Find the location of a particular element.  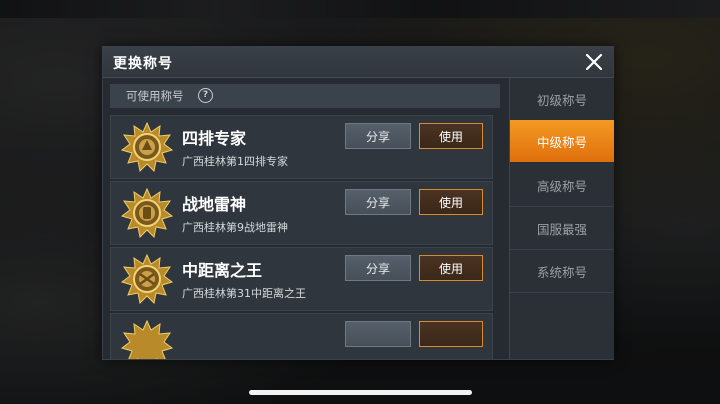

dialog-titlebar: 更换称号 is located at coordinates (358, 62).